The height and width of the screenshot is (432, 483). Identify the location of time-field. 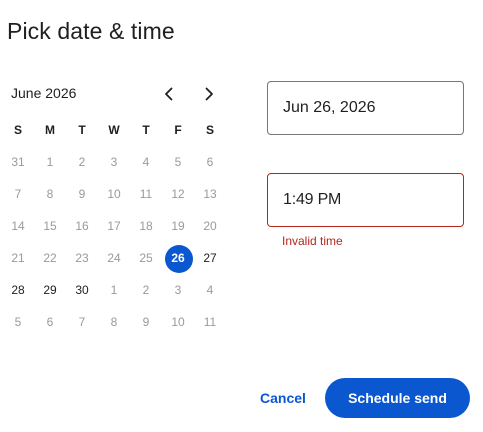
(365, 200).